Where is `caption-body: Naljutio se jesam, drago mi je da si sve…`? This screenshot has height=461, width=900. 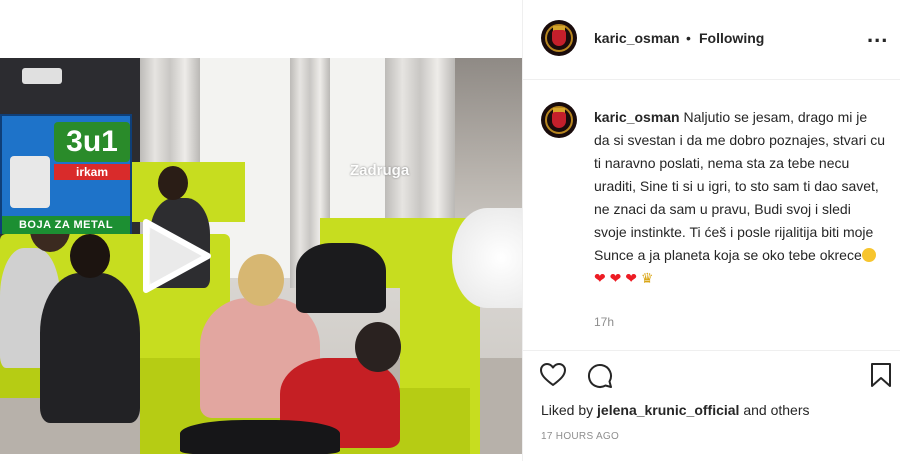 caption-body: Naljutio se jesam, drago mi je da si sve… is located at coordinates (740, 186).